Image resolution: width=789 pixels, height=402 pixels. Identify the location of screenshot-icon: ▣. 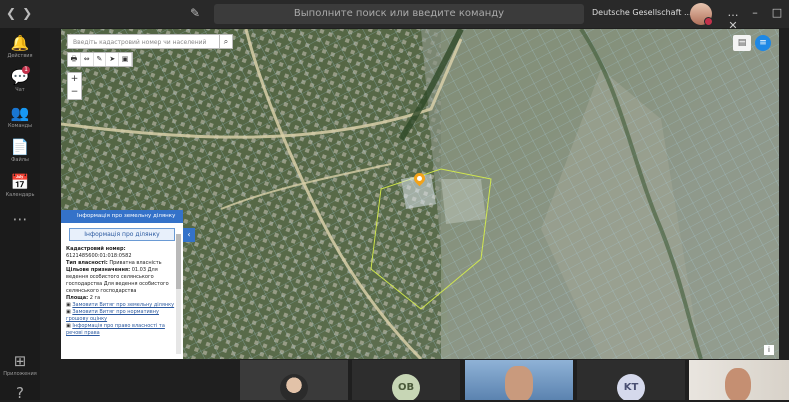
(125, 59).